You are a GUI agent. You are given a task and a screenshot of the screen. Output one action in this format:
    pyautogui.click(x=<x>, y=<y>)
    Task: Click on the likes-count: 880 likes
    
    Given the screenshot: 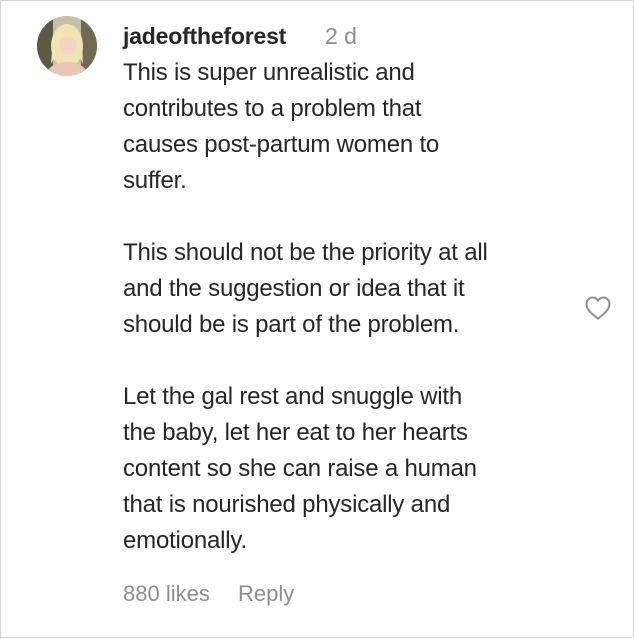 What is the action you would take?
    pyautogui.click(x=166, y=593)
    